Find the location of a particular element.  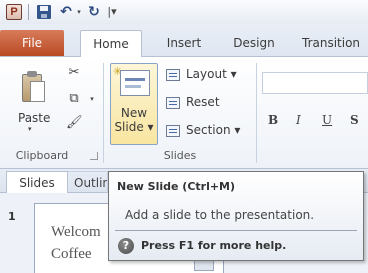

slides-group-label: Slides is located at coordinates (180, 155).